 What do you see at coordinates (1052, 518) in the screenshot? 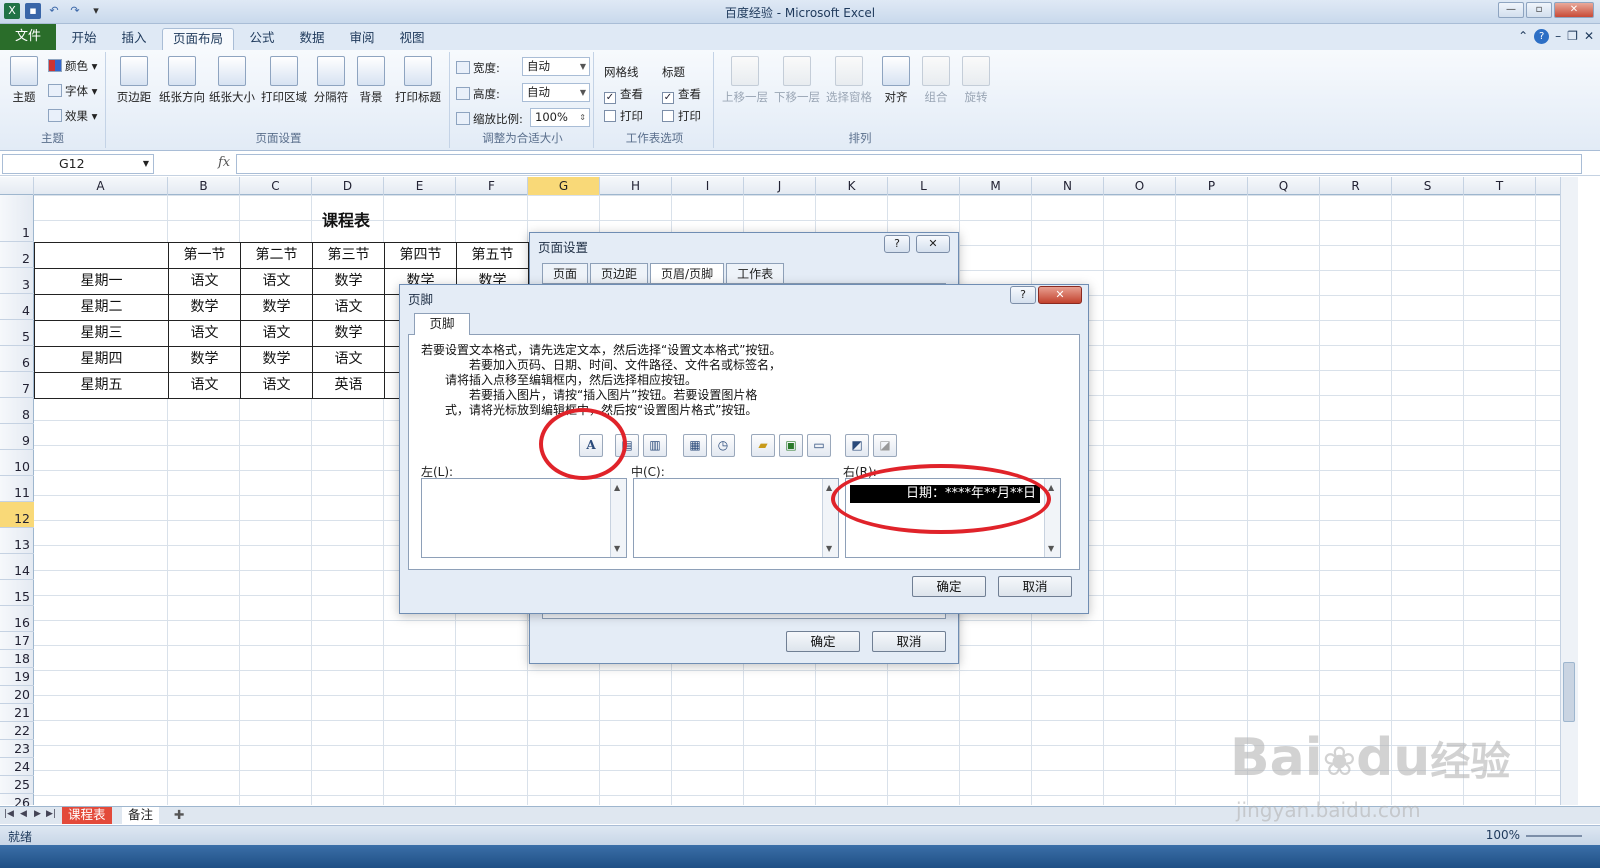
I see `right-section-scrollbar: ▲ ▼` at bounding box center [1052, 518].